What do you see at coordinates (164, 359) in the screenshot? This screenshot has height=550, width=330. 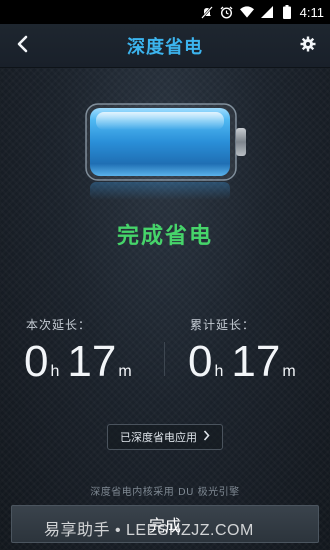 I see `stats-divider` at bounding box center [164, 359].